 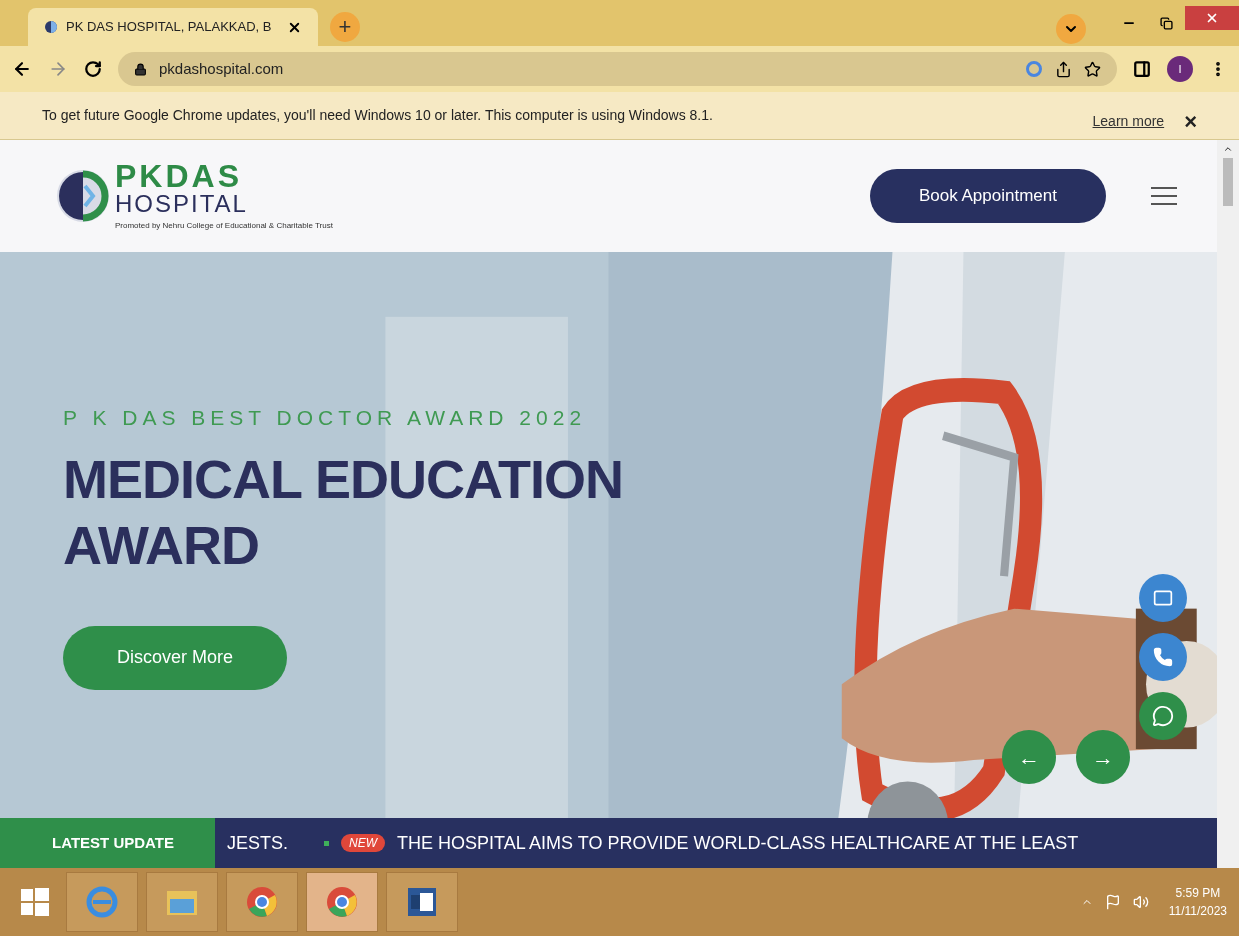 I want to click on close-infobar-button: ×, so click(x=1190, y=121).